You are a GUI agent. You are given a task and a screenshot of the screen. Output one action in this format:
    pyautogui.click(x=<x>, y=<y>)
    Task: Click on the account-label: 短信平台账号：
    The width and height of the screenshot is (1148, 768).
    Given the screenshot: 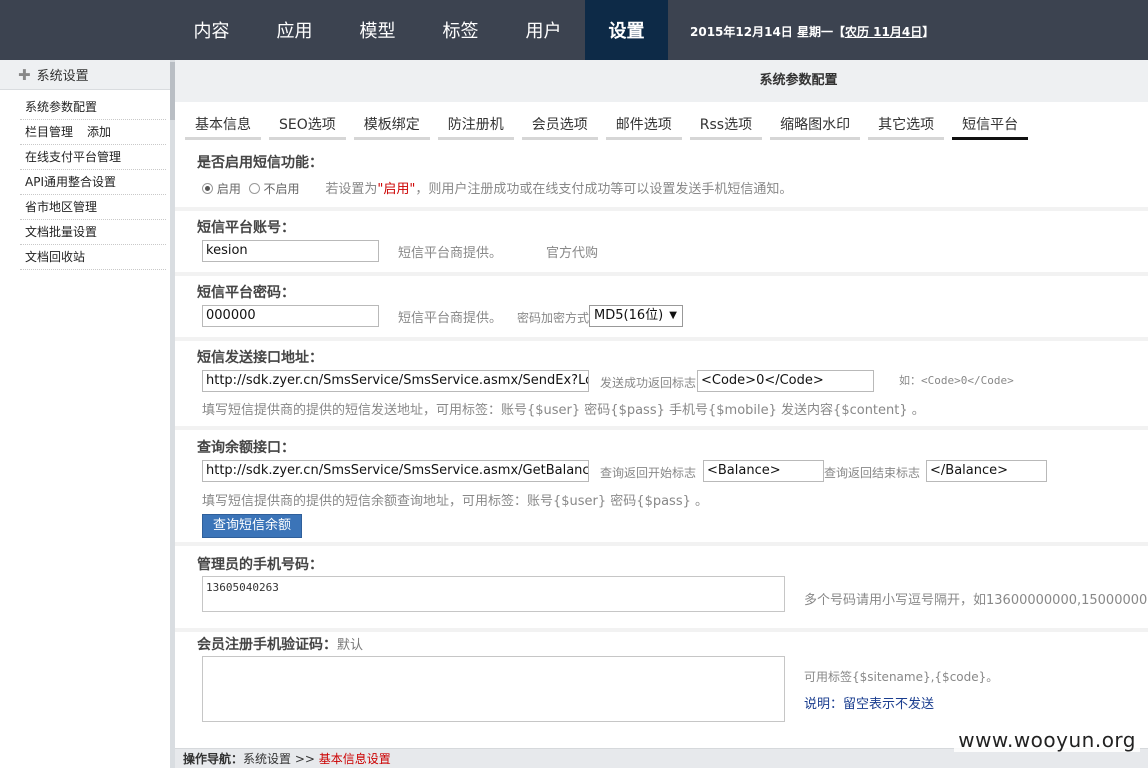 What is the action you would take?
    pyautogui.click(x=246, y=228)
    